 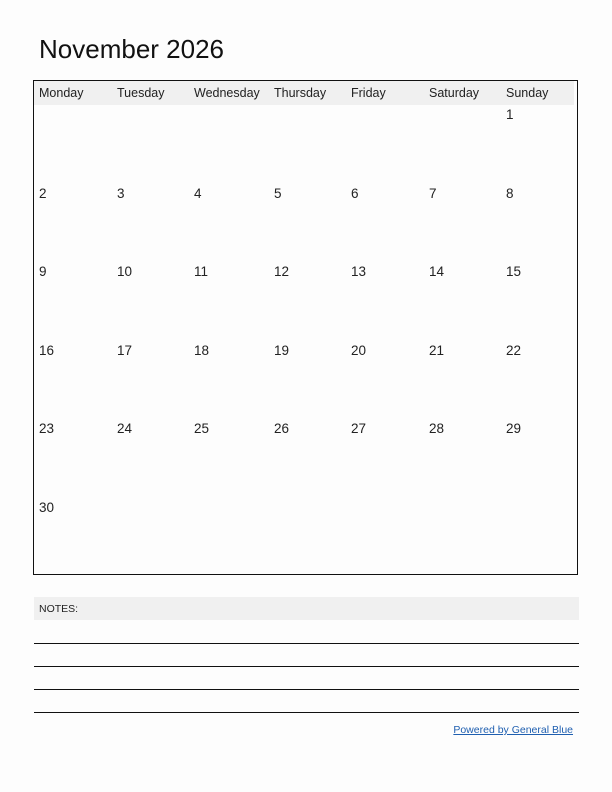 What do you see at coordinates (125, 271) in the screenshot?
I see `day-cell-10: 10` at bounding box center [125, 271].